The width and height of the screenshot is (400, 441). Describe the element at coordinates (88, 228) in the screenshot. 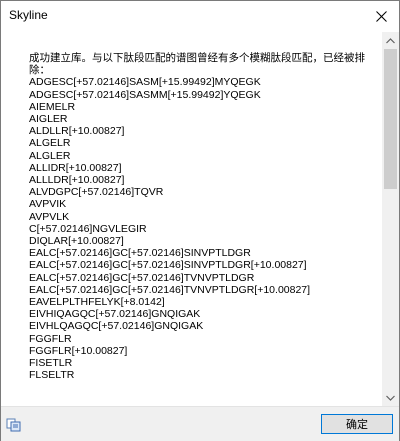

I see `peptide-item: C[+57.02146]NGVLEGIR` at that location.